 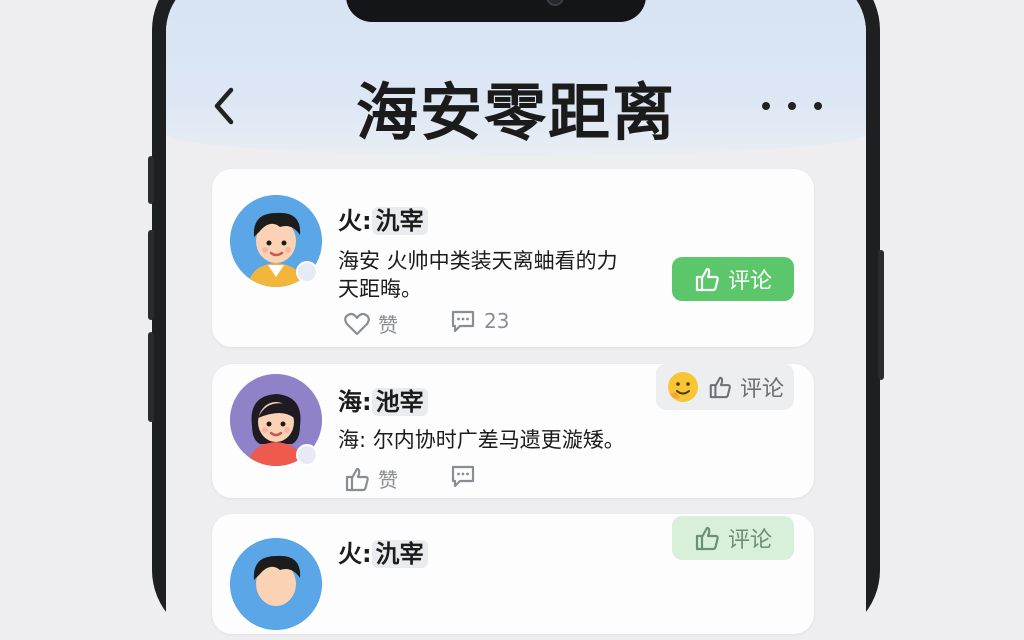 What do you see at coordinates (399, 402) in the screenshot?
I see `author-tag: 池宰` at bounding box center [399, 402].